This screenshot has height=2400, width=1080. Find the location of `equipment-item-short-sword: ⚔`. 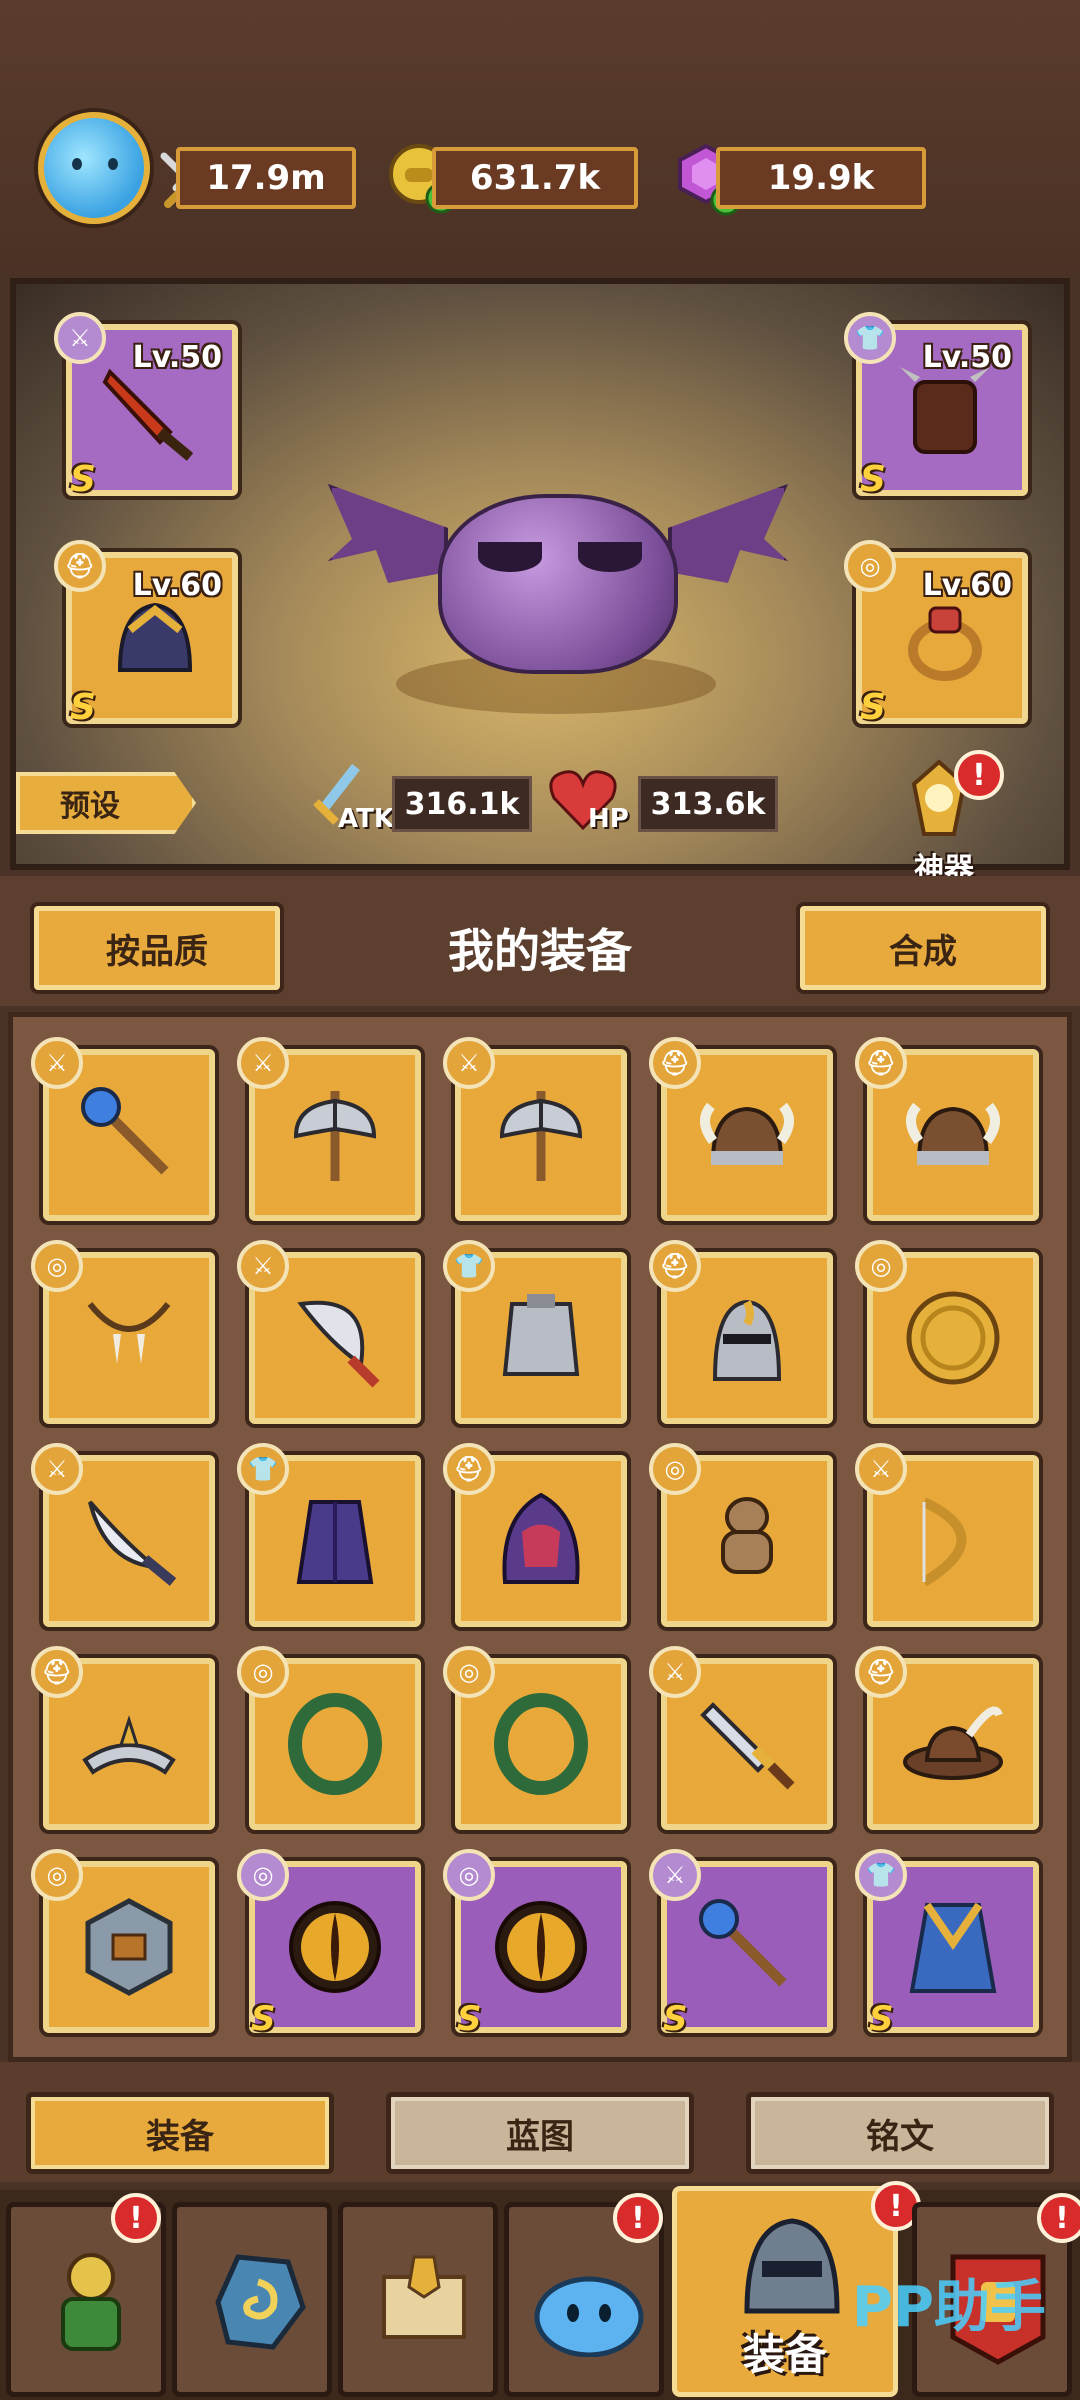

equipment-item-short-sword: ⚔ is located at coordinates (741, 1738).